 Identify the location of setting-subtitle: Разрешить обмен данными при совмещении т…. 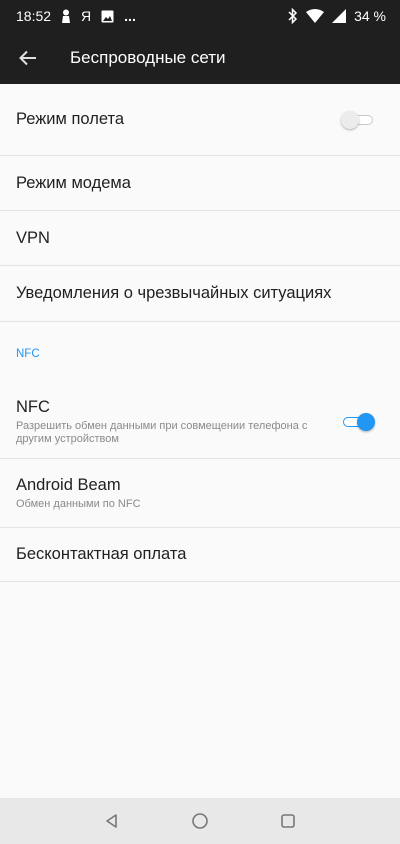
(162, 432).